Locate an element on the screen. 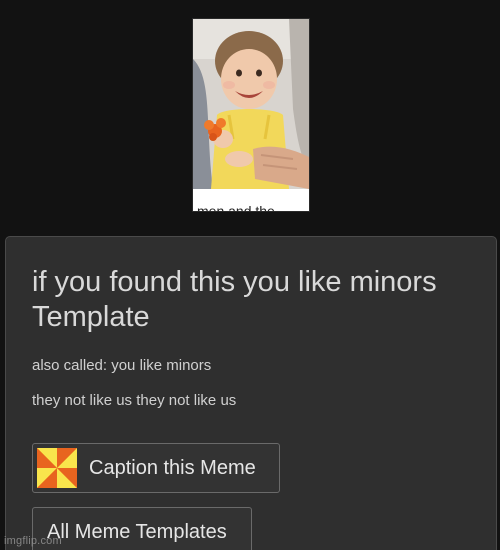  imgflip-watermark: imgflip.com is located at coordinates (33, 541).